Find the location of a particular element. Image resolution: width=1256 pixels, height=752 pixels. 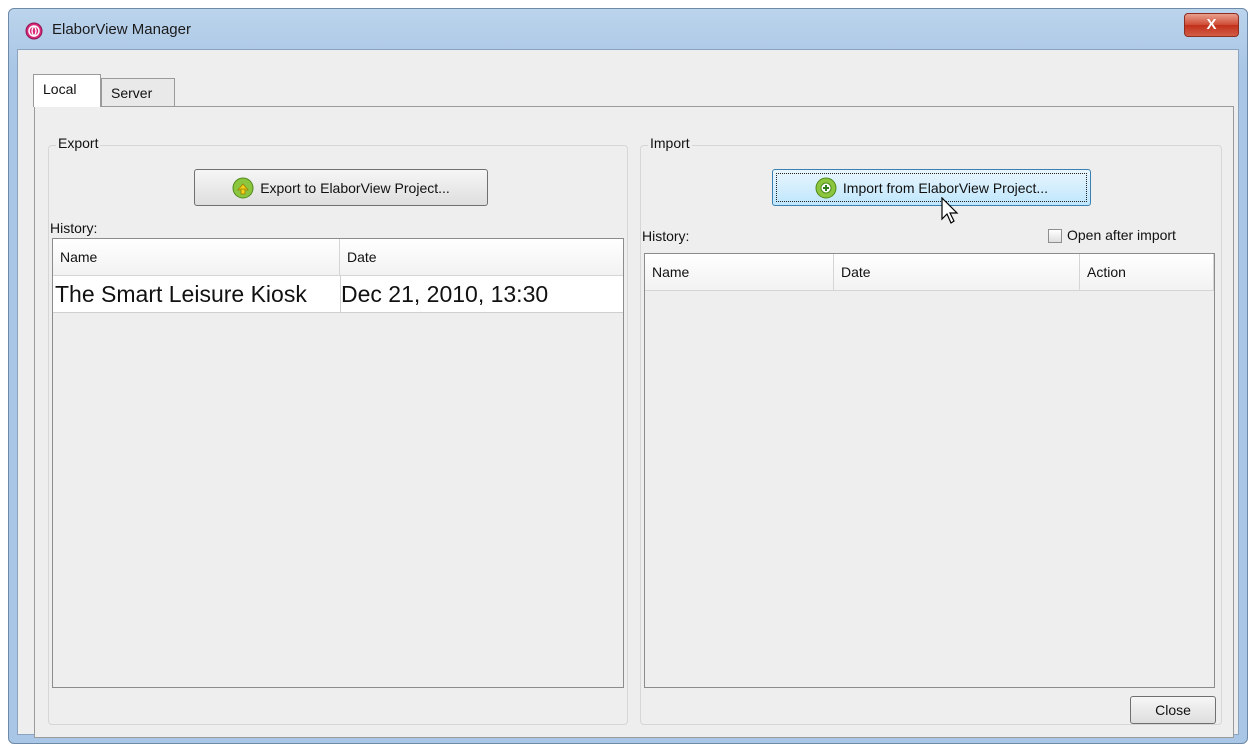

export-history-label: History: is located at coordinates (74, 228).